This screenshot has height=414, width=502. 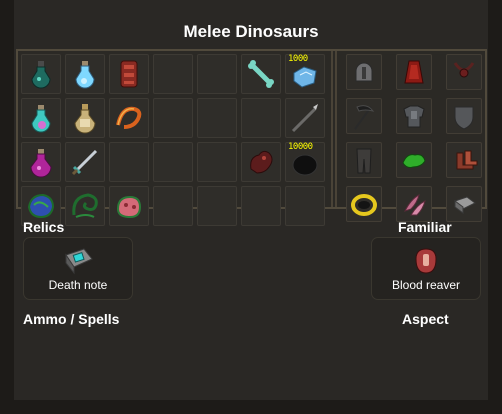 I want to click on blue-green-herb-icon, so click(x=41, y=206).